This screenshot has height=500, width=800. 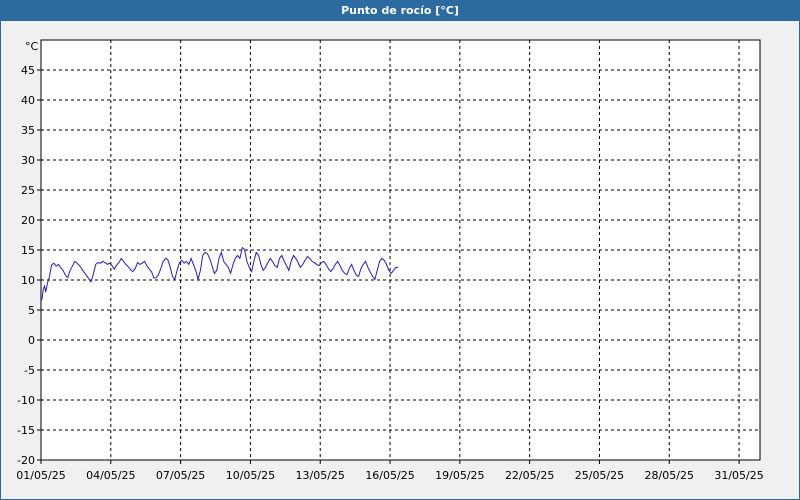 What do you see at coordinates (31, 340) in the screenshot?
I see `y-tick-label: 0` at bounding box center [31, 340].